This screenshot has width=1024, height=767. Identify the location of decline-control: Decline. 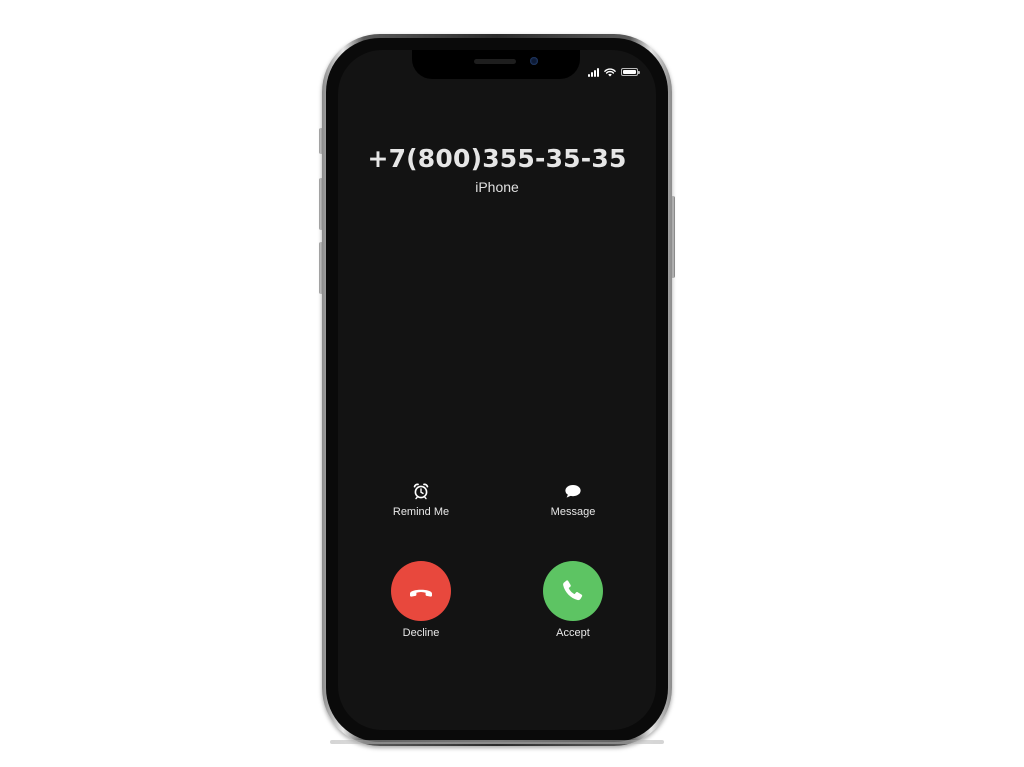
(421, 600).